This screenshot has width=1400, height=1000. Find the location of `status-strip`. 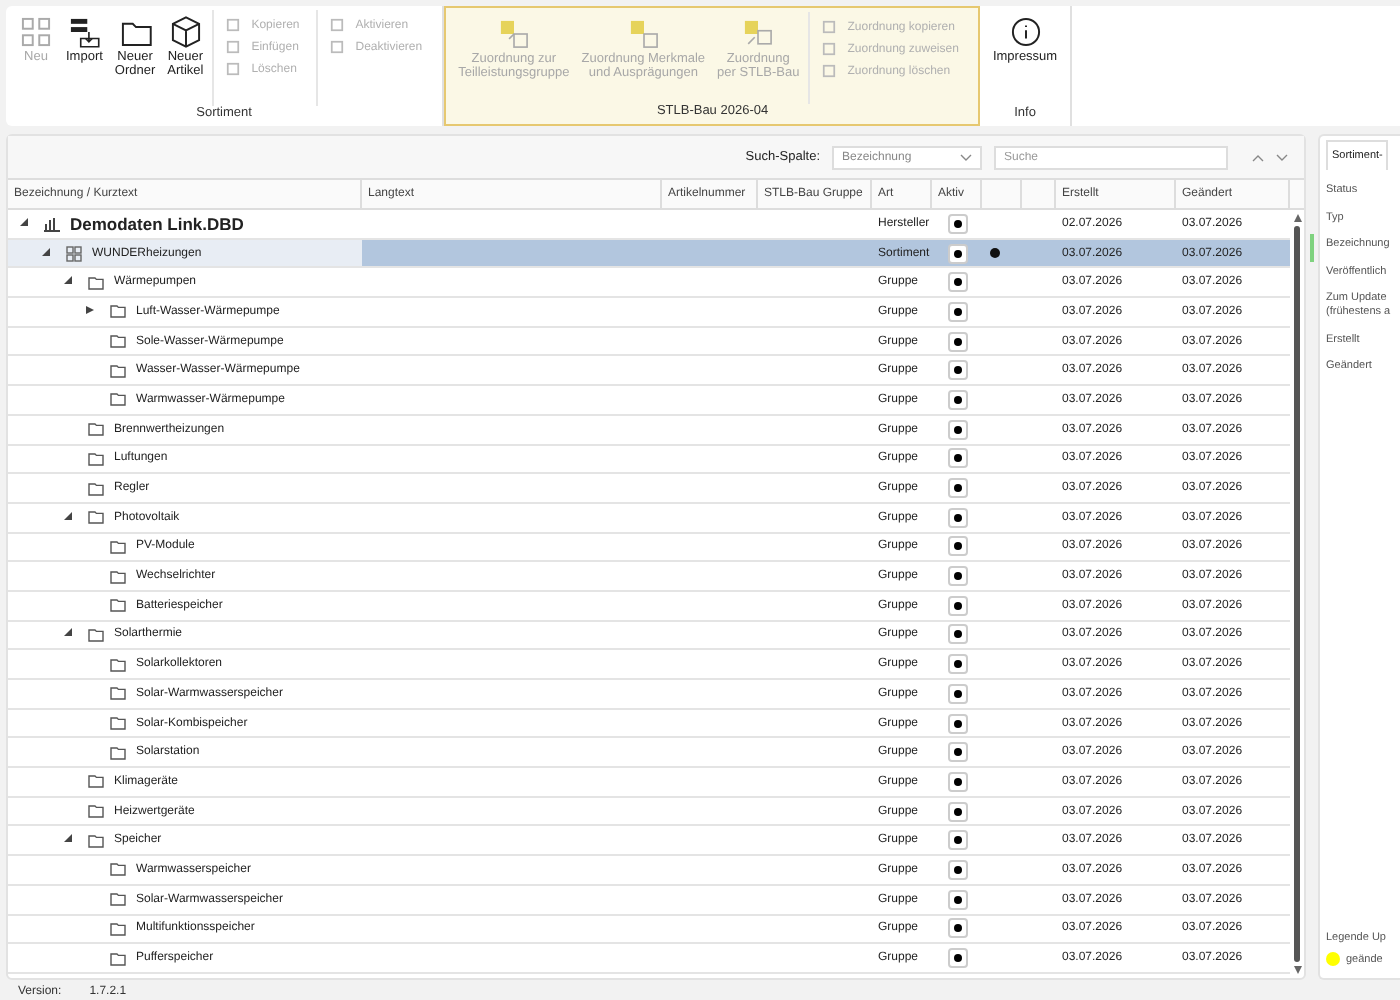

status-strip is located at coordinates (1312, 248).